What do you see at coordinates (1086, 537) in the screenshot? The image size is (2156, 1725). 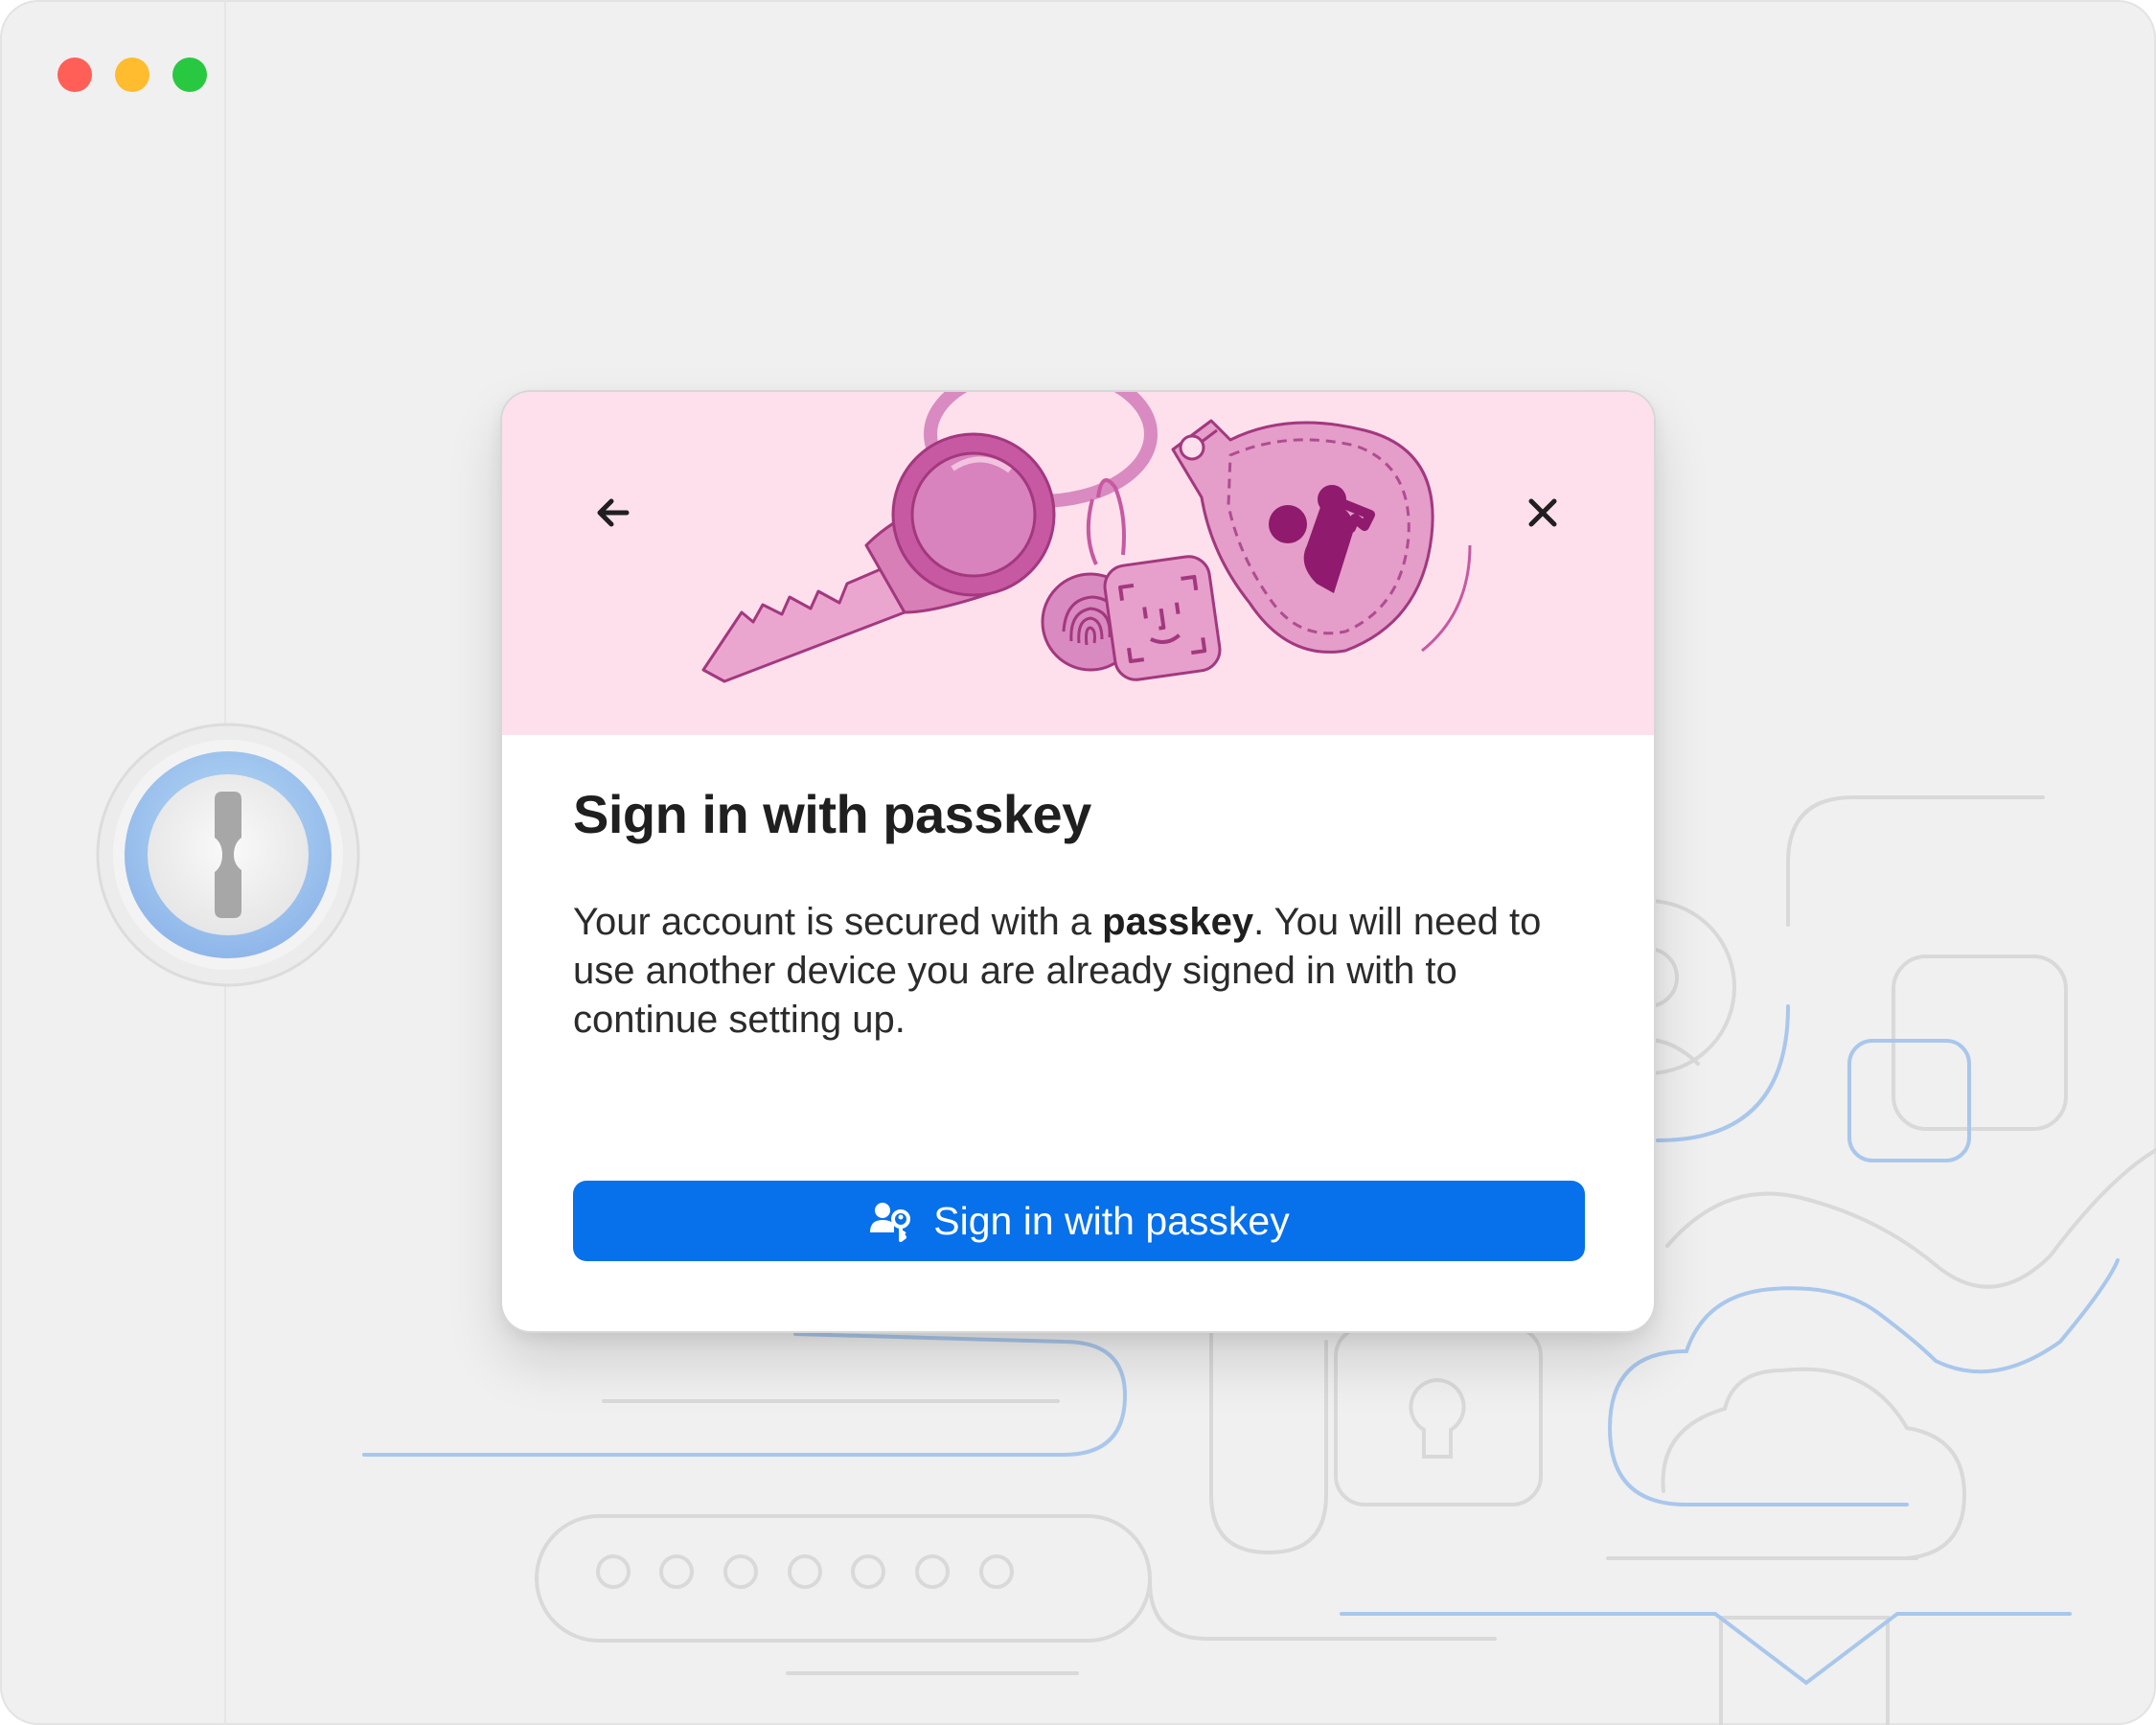 I see `passkey-keyring-illustration` at bounding box center [1086, 537].